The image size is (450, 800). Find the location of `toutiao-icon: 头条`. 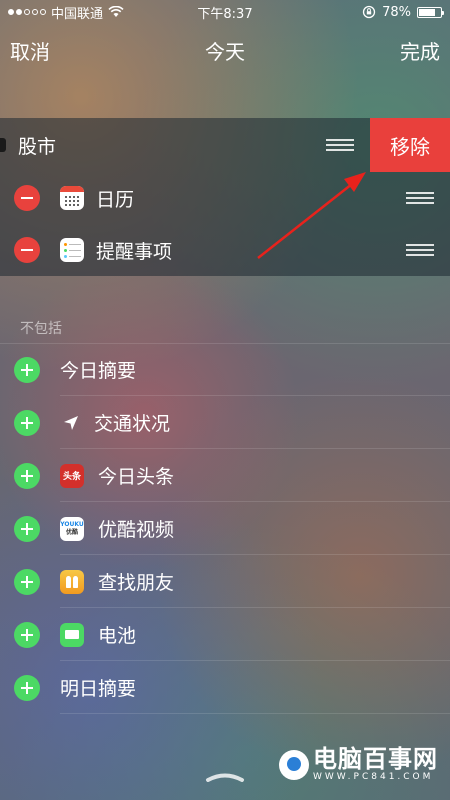

toutiao-icon: 头条 is located at coordinates (72, 475).